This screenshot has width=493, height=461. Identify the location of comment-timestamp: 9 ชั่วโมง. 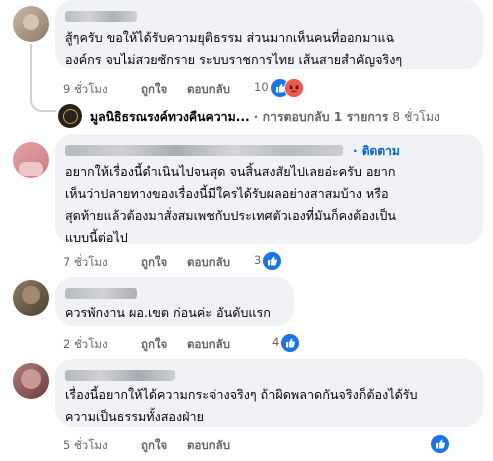
(85, 90).